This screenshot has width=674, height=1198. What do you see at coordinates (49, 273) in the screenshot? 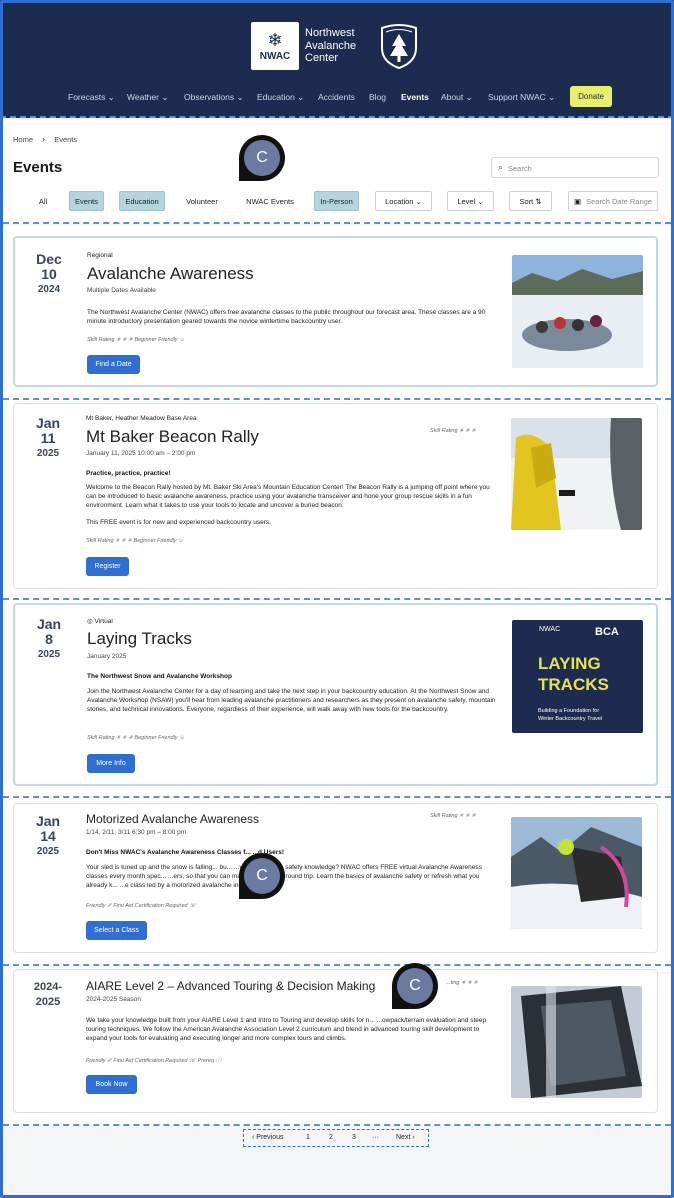
I see `event-date: Dec 10 2024` at bounding box center [49, 273].